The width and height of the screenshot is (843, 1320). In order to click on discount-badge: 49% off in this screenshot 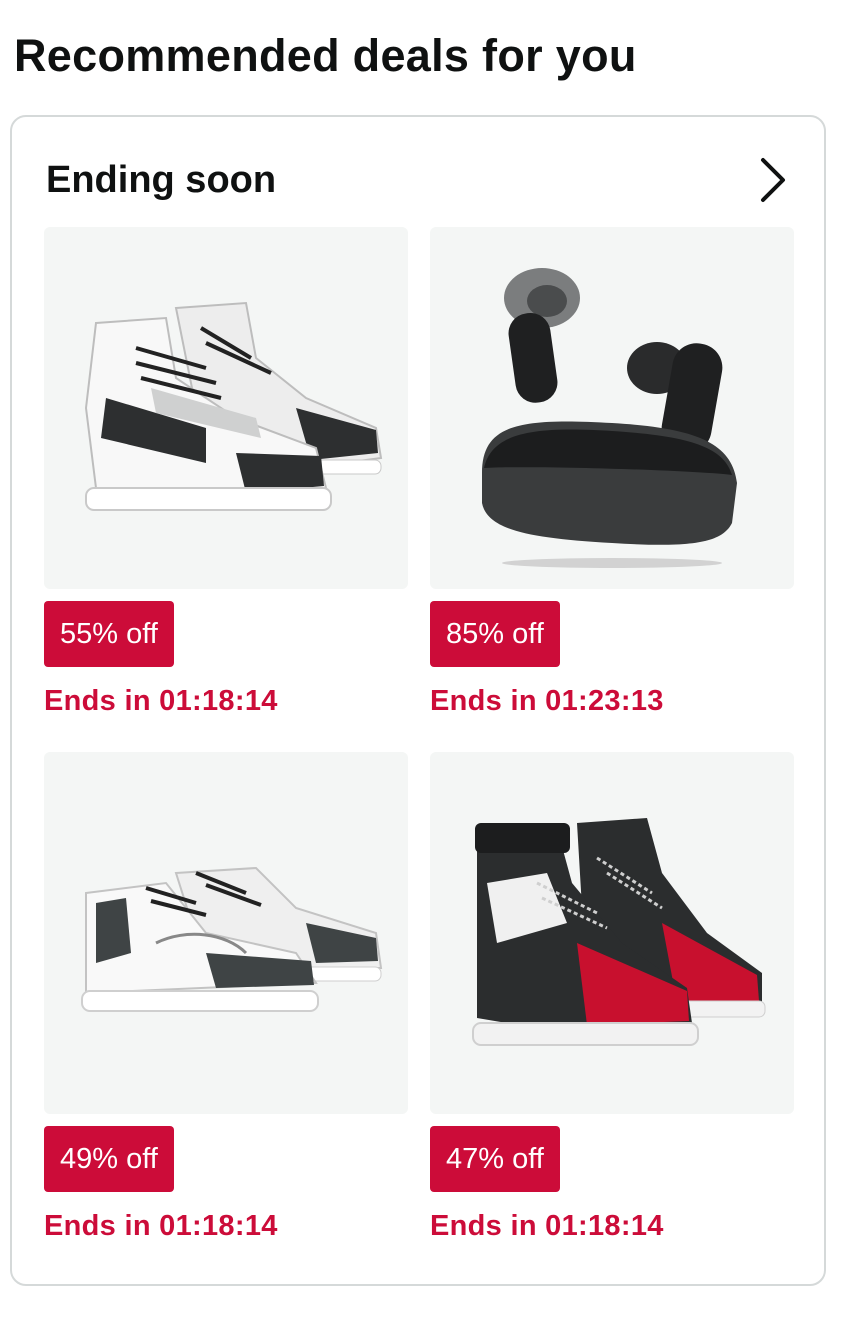, I will do `click(109, 1159)`.